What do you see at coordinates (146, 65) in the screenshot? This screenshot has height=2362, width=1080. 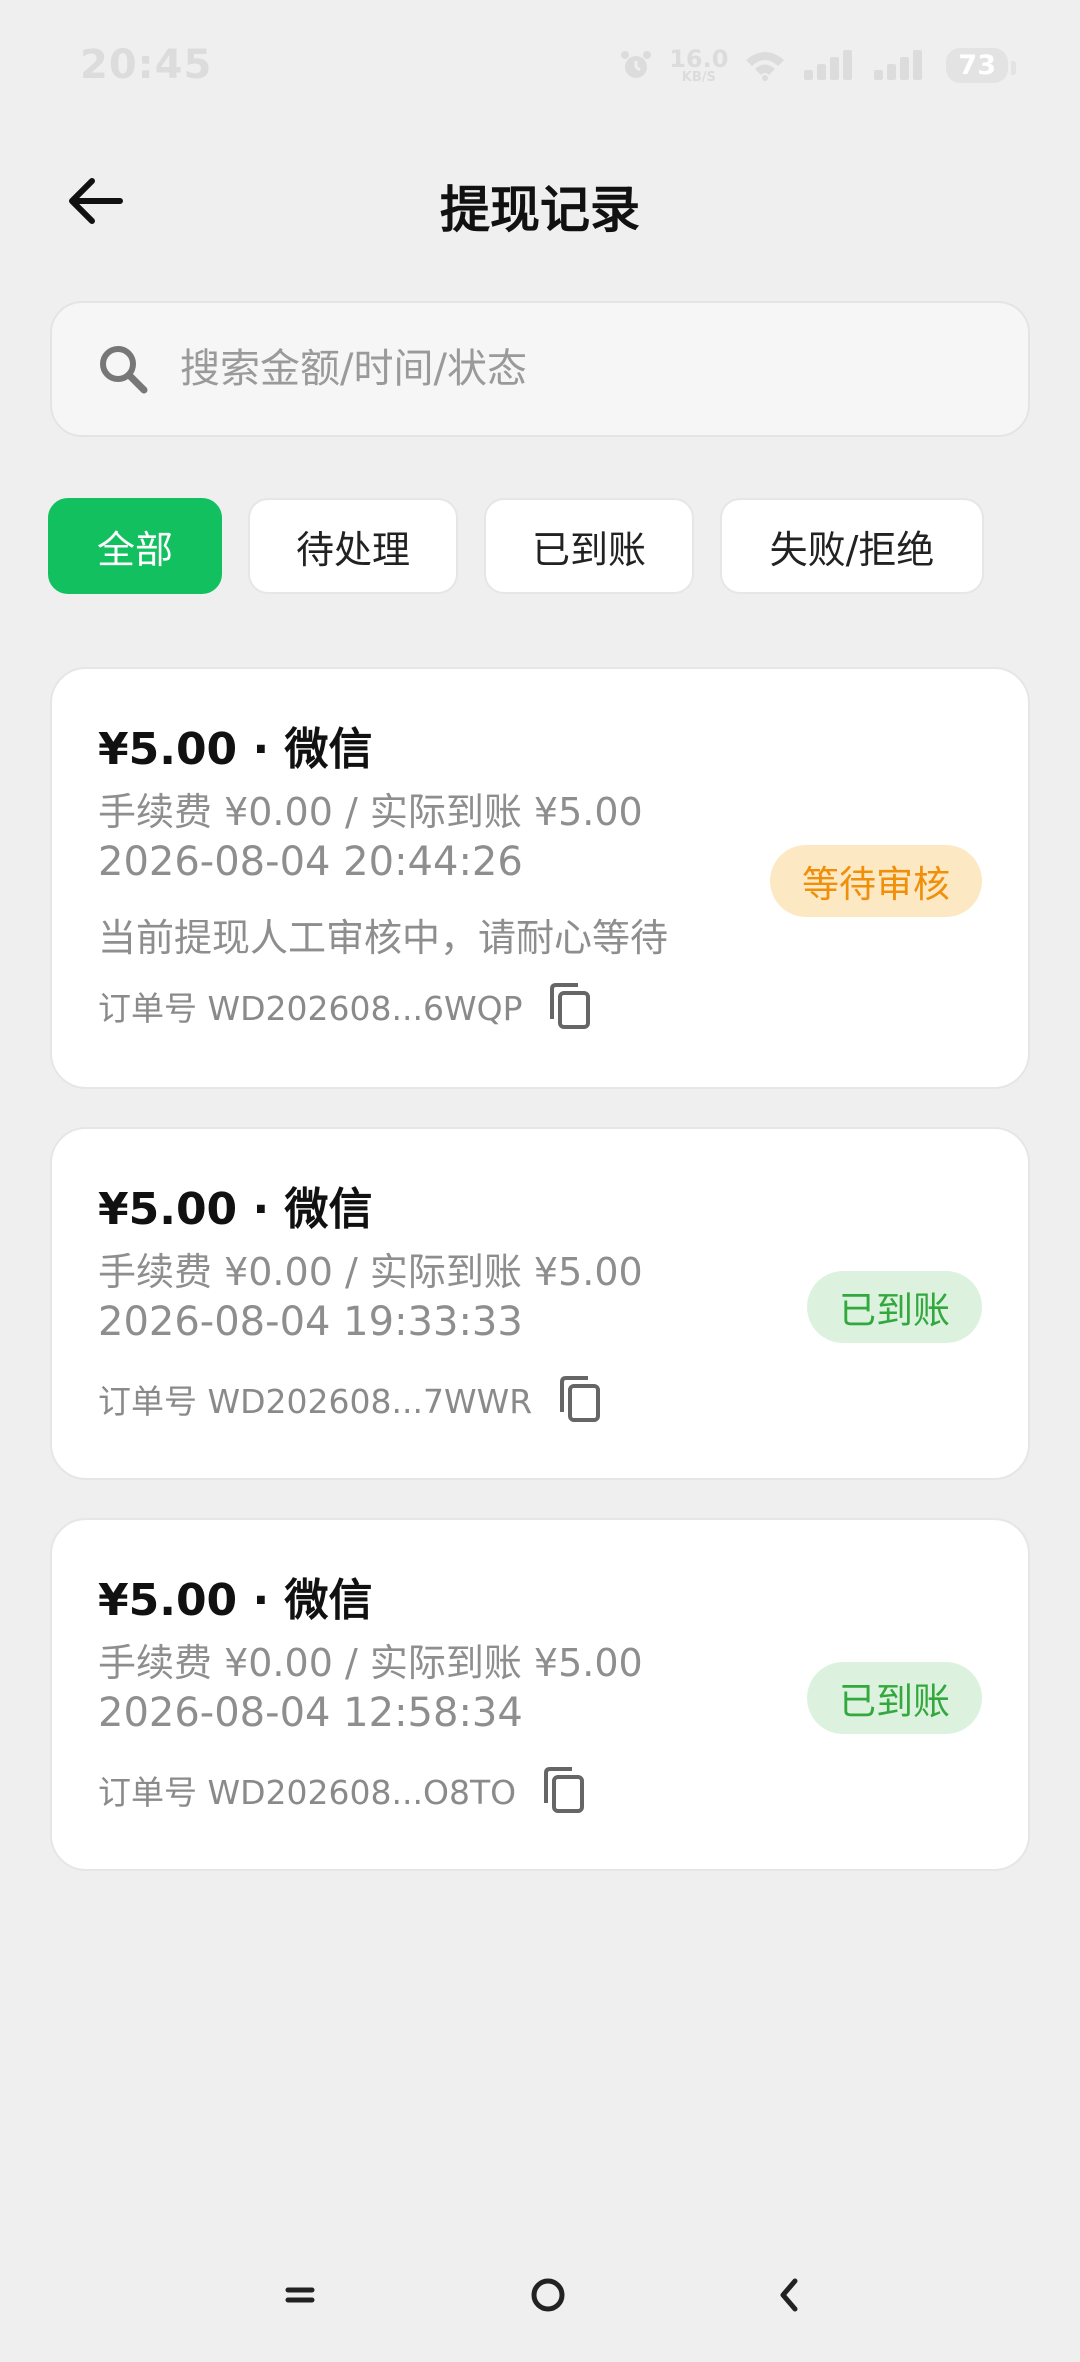 I see `status-time: 20:45` at bounding box center [146, 65].